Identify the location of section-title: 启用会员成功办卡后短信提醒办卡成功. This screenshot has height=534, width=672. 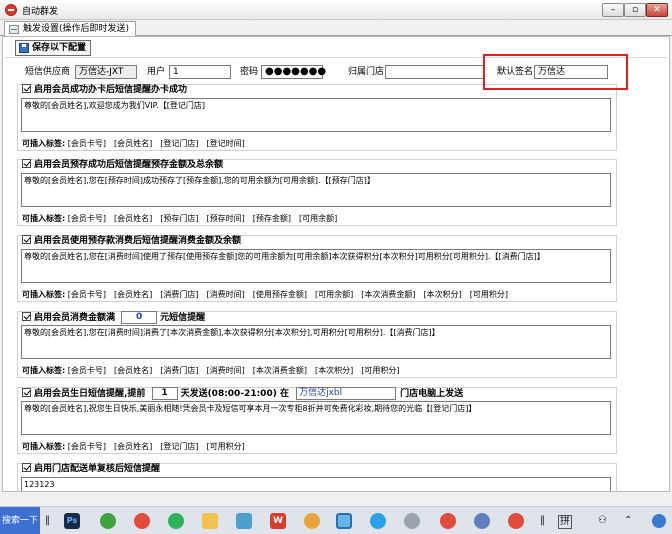
(111, 90).